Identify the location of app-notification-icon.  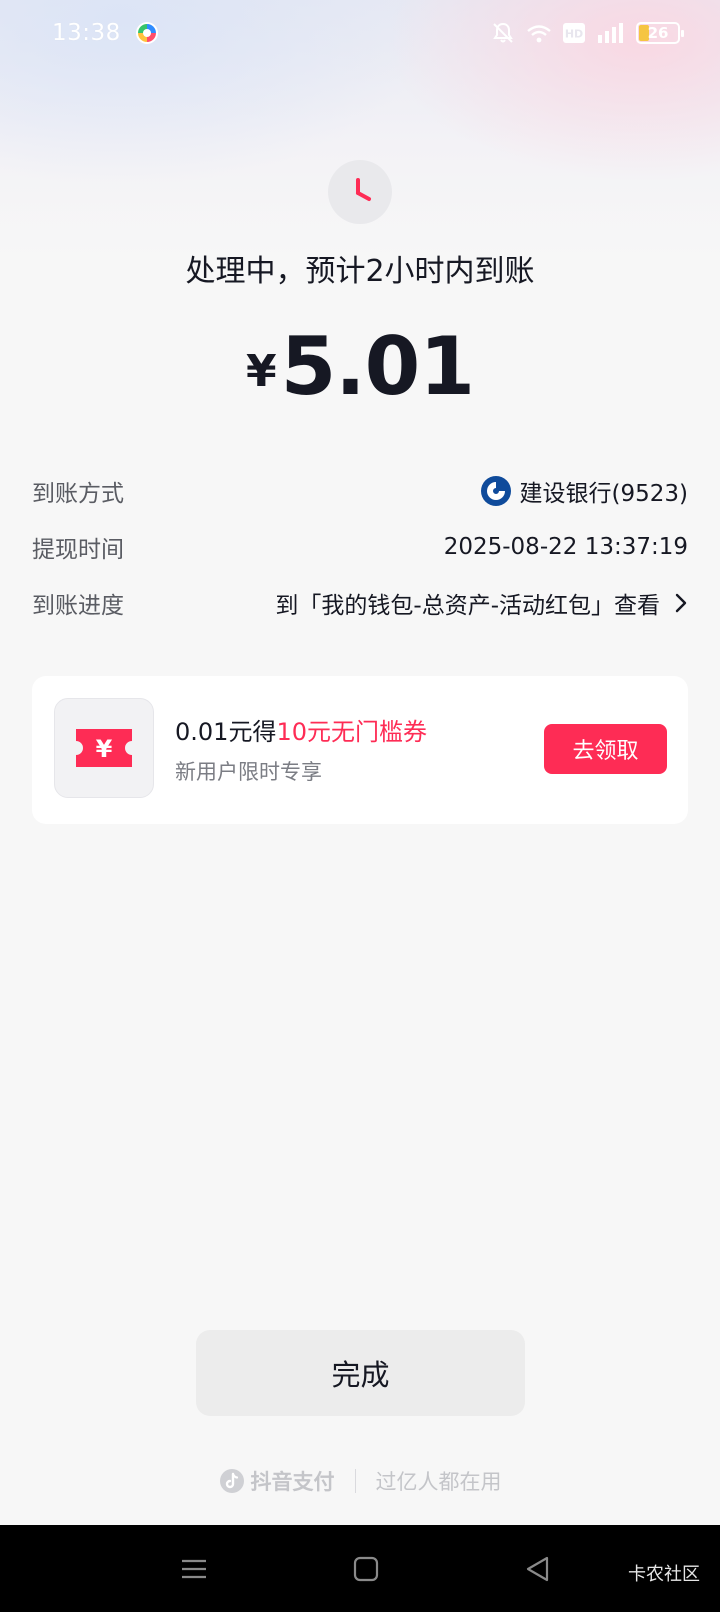
(146, 33).